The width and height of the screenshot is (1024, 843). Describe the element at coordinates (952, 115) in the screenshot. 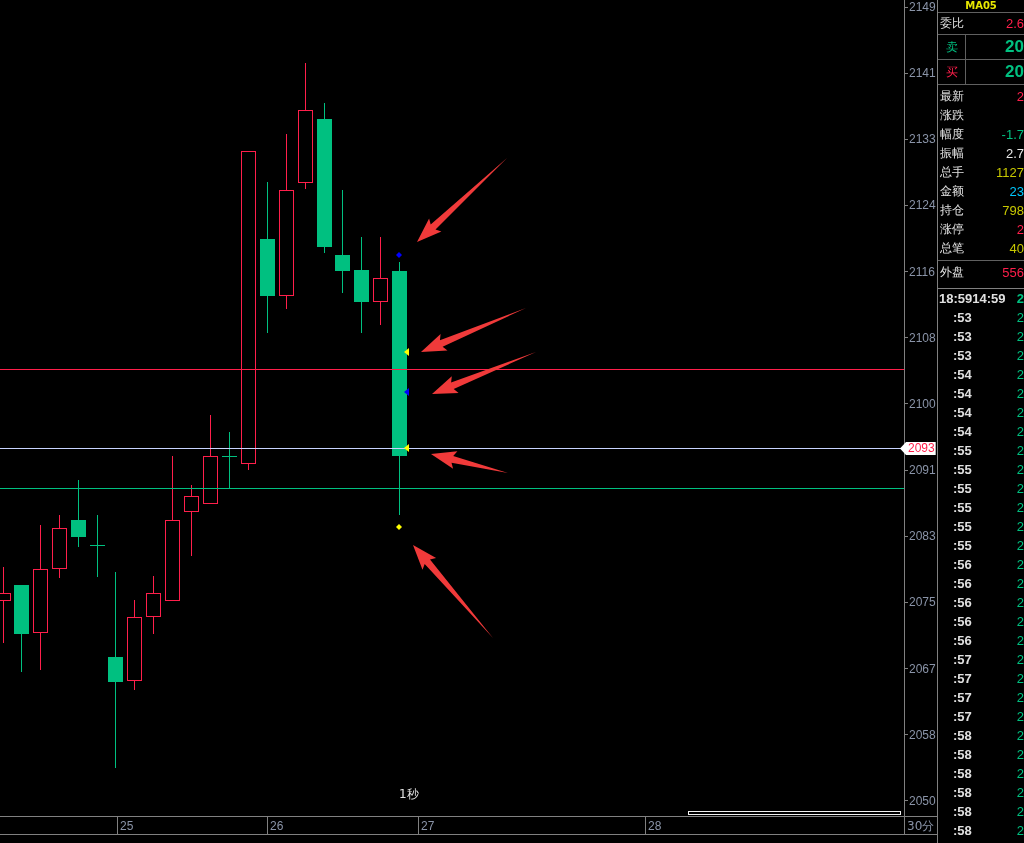

I see `field-label: 涨跌` at that location.